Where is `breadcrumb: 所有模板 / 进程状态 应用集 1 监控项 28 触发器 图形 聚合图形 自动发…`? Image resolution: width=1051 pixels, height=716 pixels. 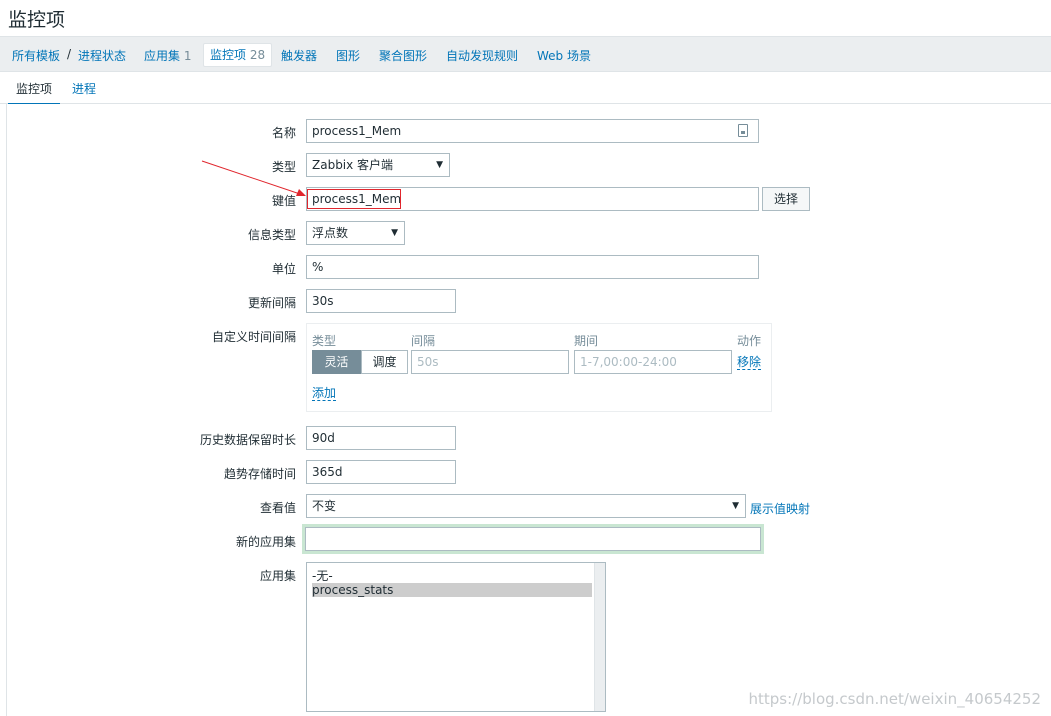
breadcrumb: 所有模板 / 进程状态 应用集 1 监控项 28 触发器 图形 聚合图形 自动发… is located at coordinates (525, 54).